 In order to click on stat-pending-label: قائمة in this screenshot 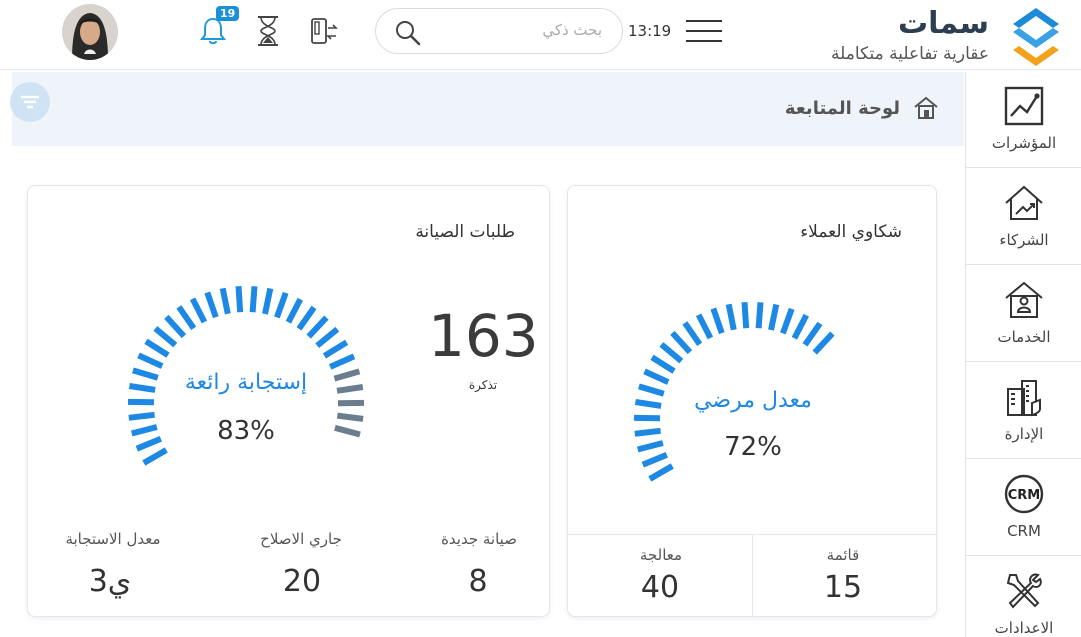, I will do `click(843, 555)`.